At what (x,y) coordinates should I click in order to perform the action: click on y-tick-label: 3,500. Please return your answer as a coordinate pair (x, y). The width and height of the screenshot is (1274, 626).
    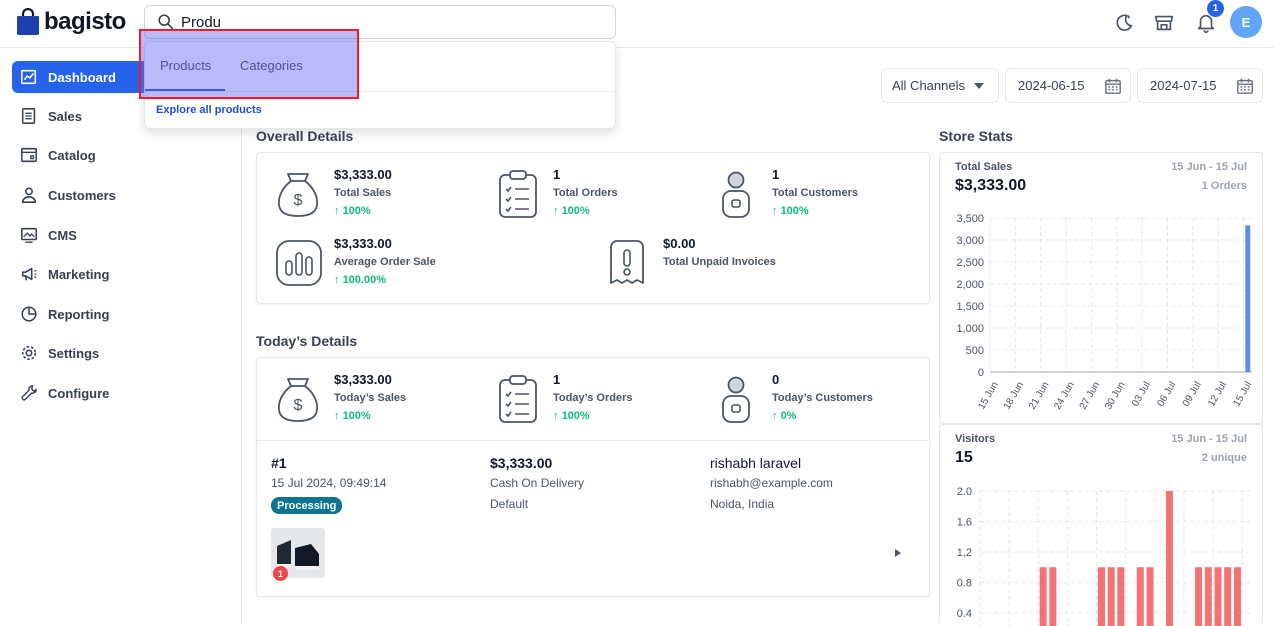
    Looking at the image, I should click on (970, 219).